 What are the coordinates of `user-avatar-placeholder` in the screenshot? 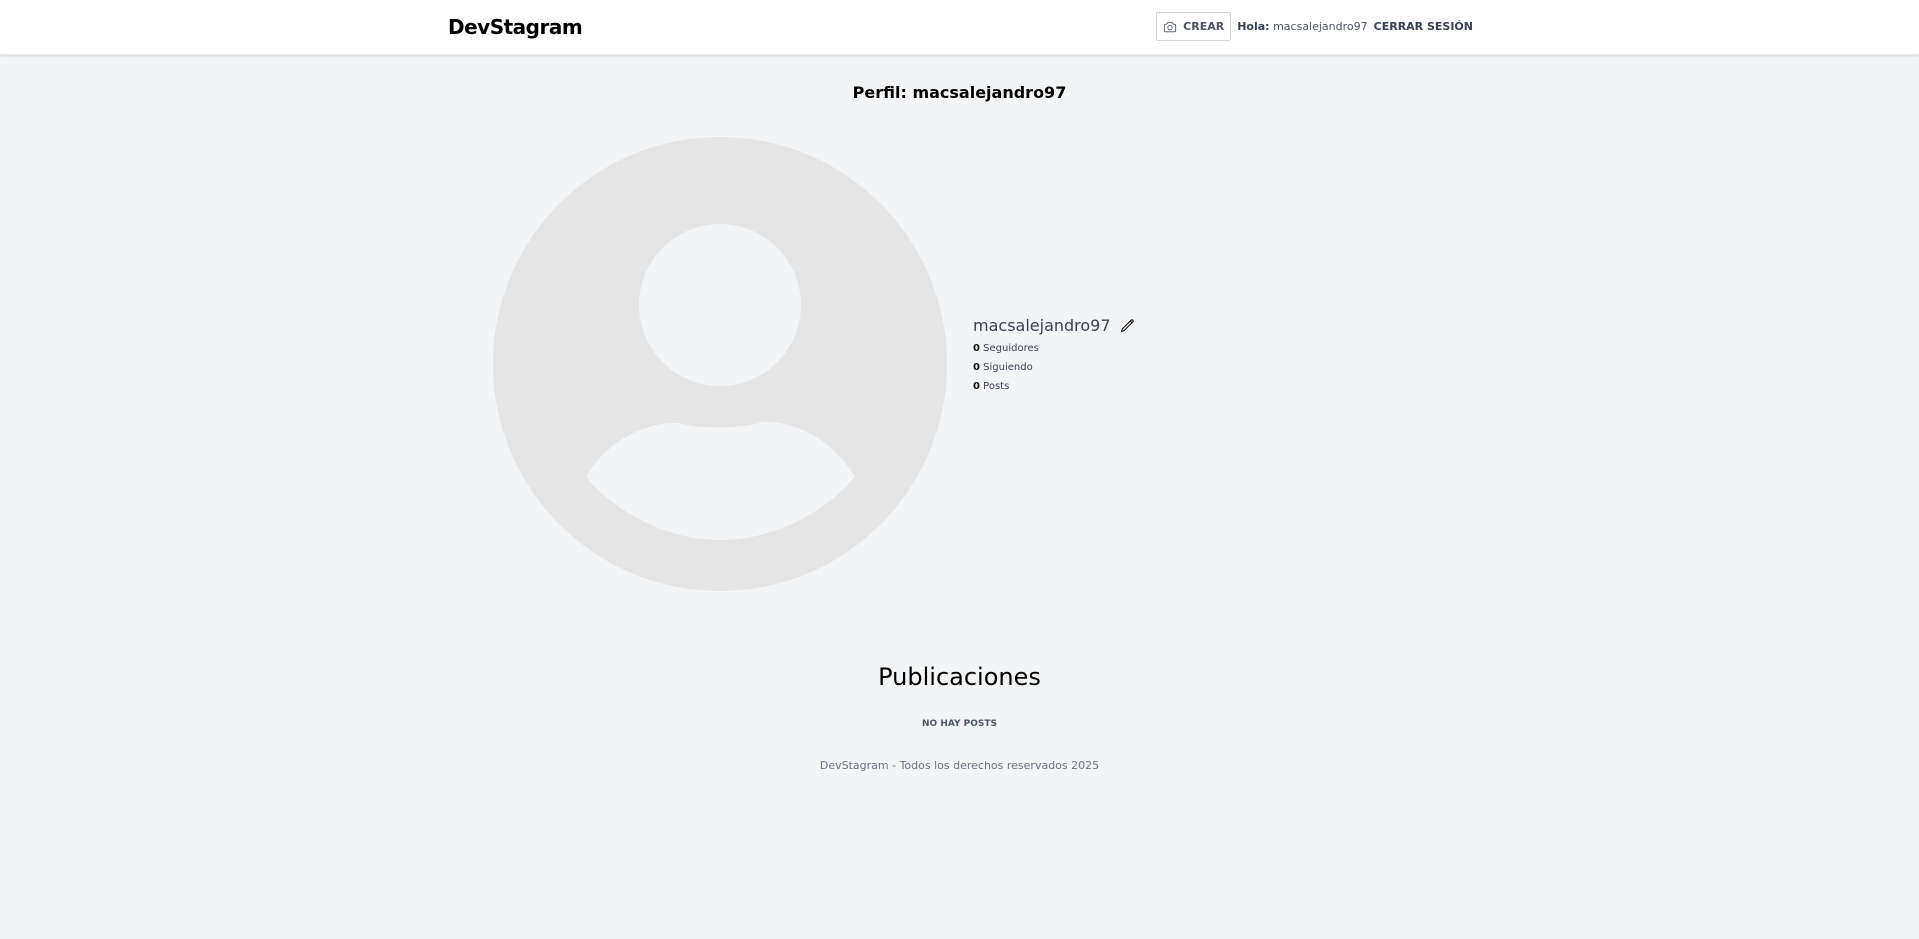 It's located at (720, 364).